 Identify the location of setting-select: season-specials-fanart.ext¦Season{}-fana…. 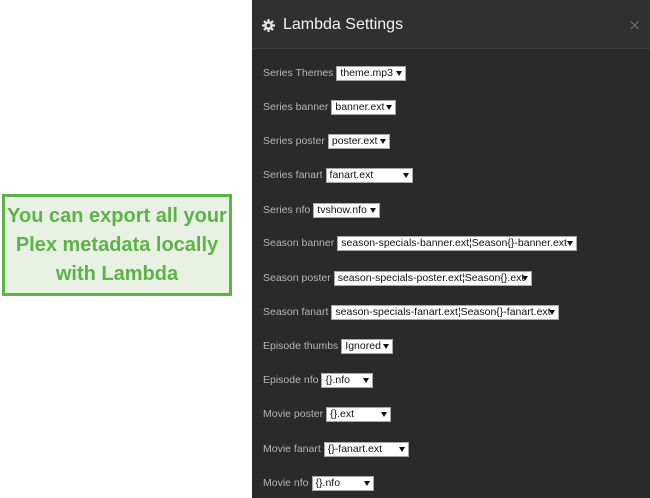
(445, 312).